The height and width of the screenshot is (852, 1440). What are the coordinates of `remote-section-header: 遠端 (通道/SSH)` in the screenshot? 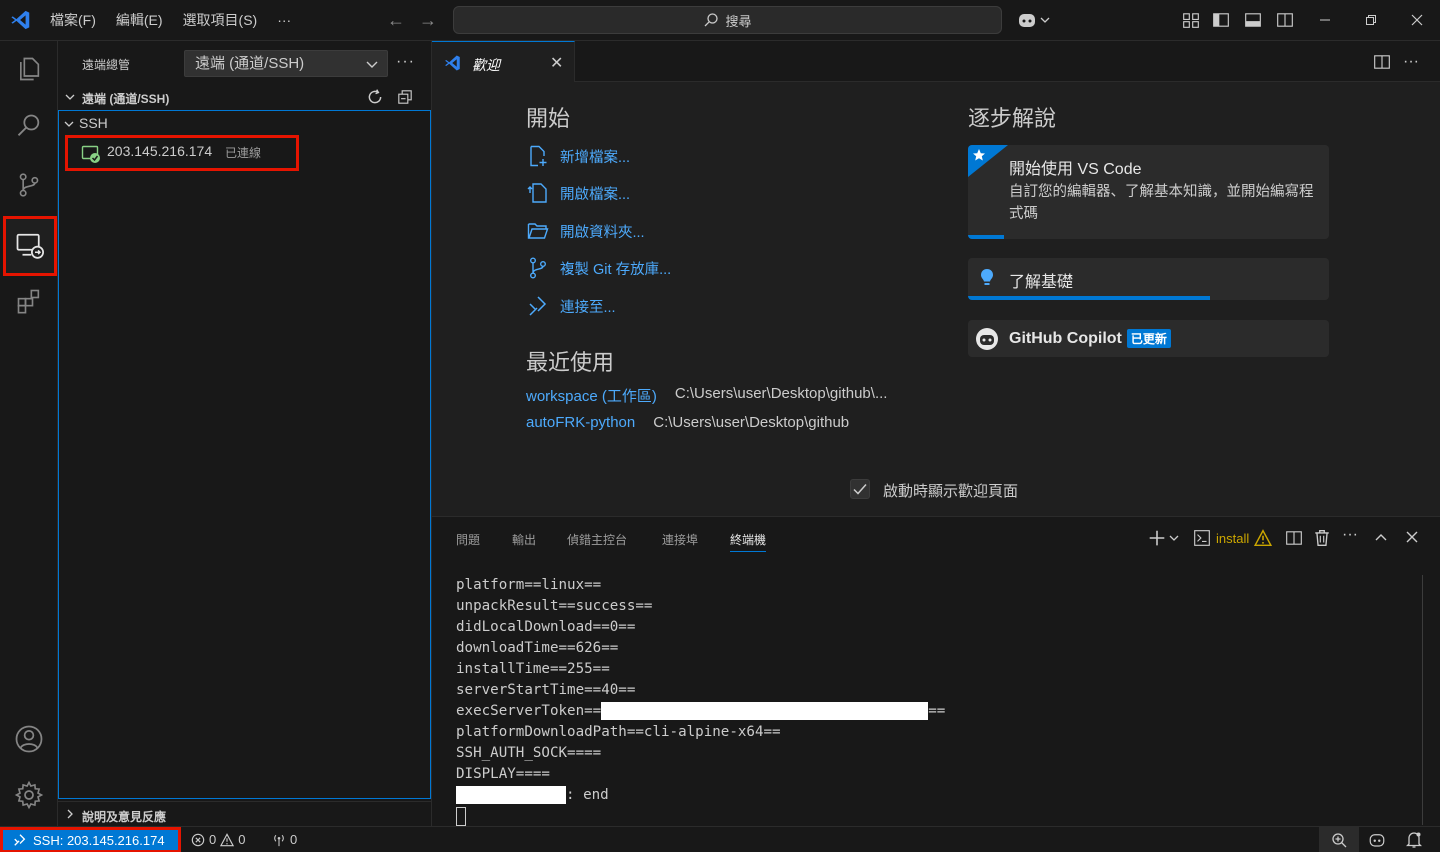 It's located at (245, 97).